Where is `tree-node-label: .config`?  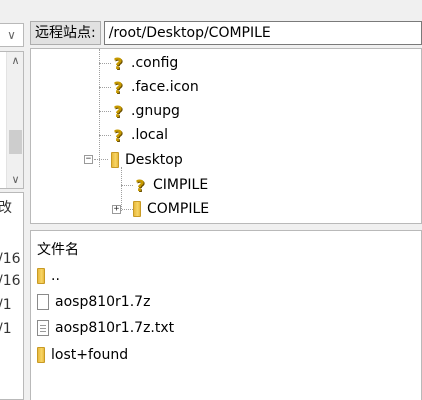 tree-node-label: .config is located at coordinates (155, 63).